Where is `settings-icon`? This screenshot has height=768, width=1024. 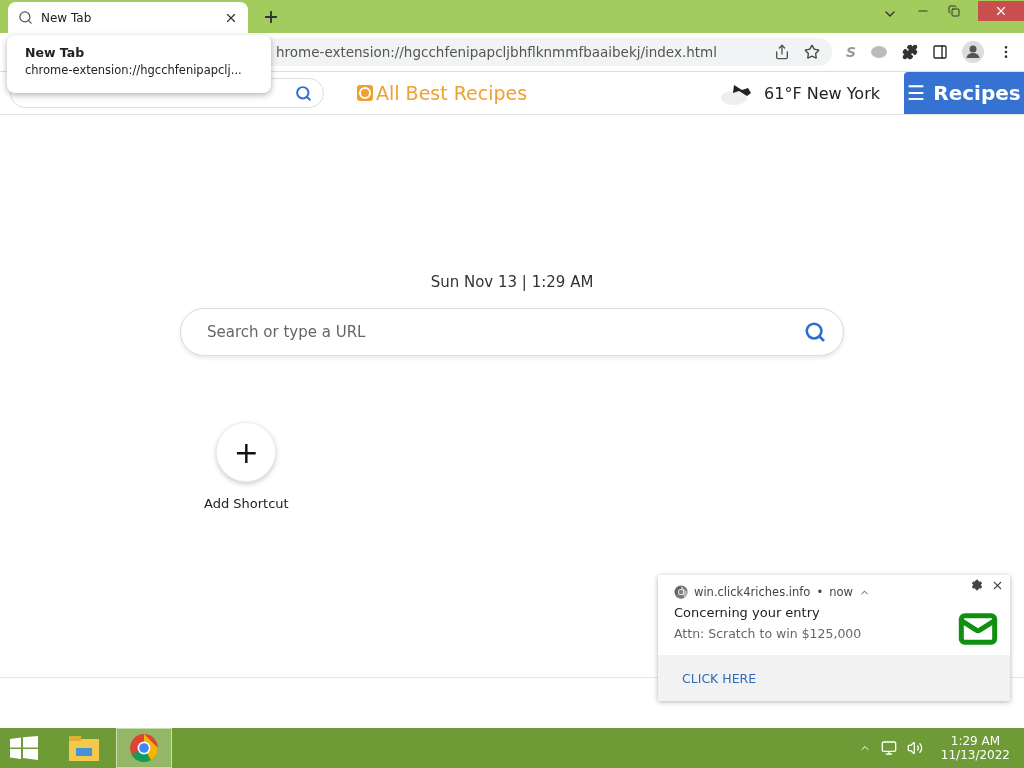
settings-icon is located at coordinates (977, 585).